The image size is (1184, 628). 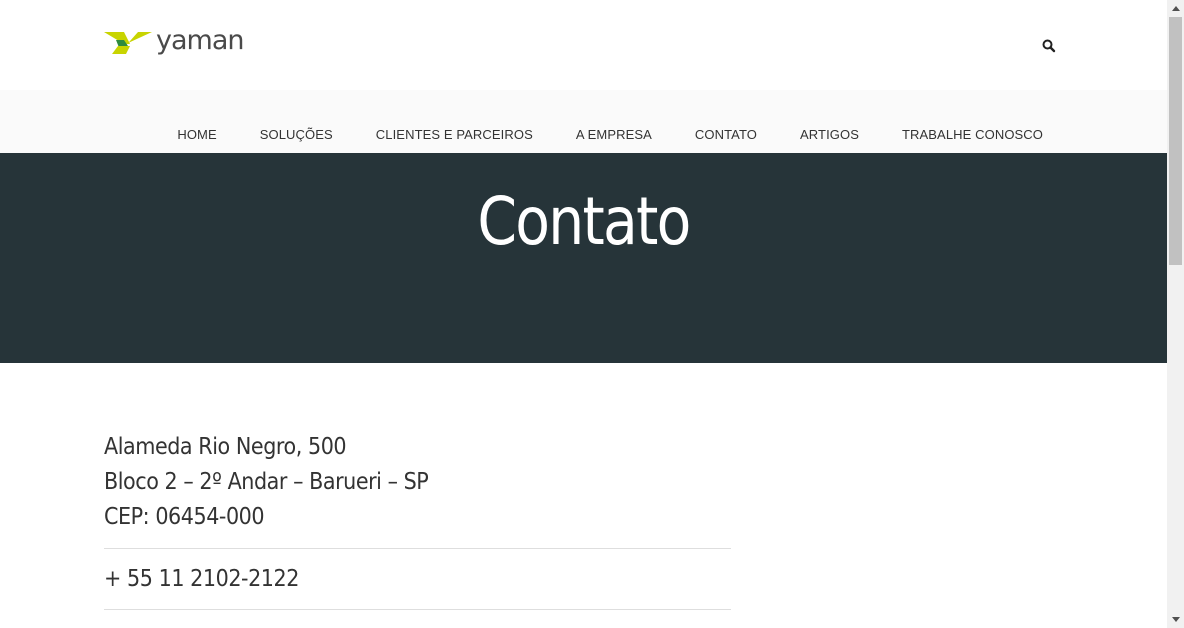 What do you see at coordinates (1175, 314) in the screenshot?
I see `vertical-scrollbar` at bounding box center [1175, 314].